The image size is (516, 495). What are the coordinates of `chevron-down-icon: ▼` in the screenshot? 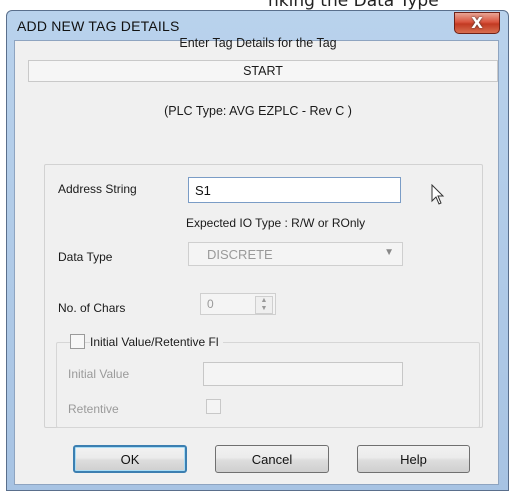 It's located at (389, 252).